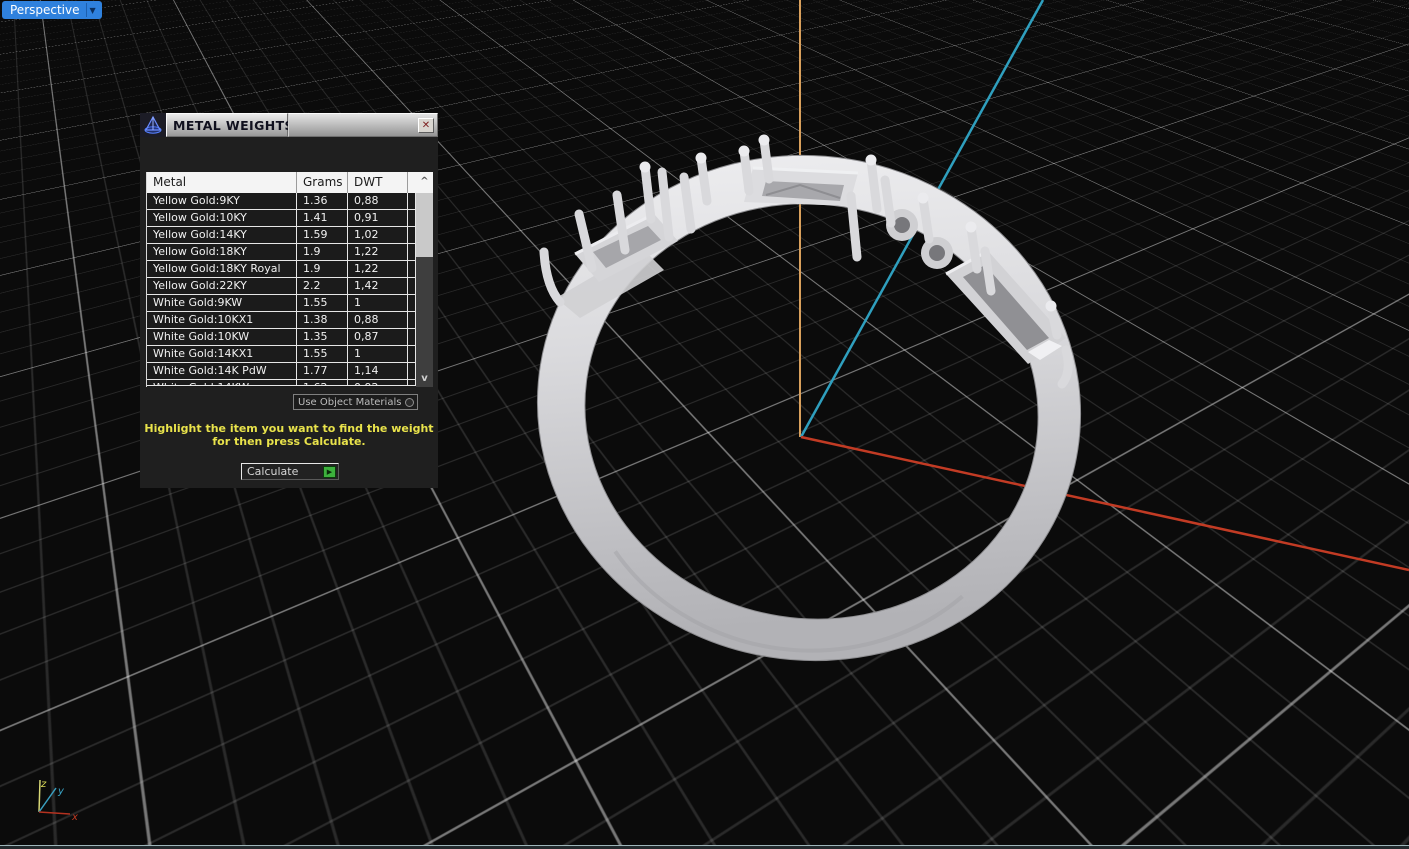 The image size is (1409, 849). I want to click on close-icon: ✕, so click(426, 125).